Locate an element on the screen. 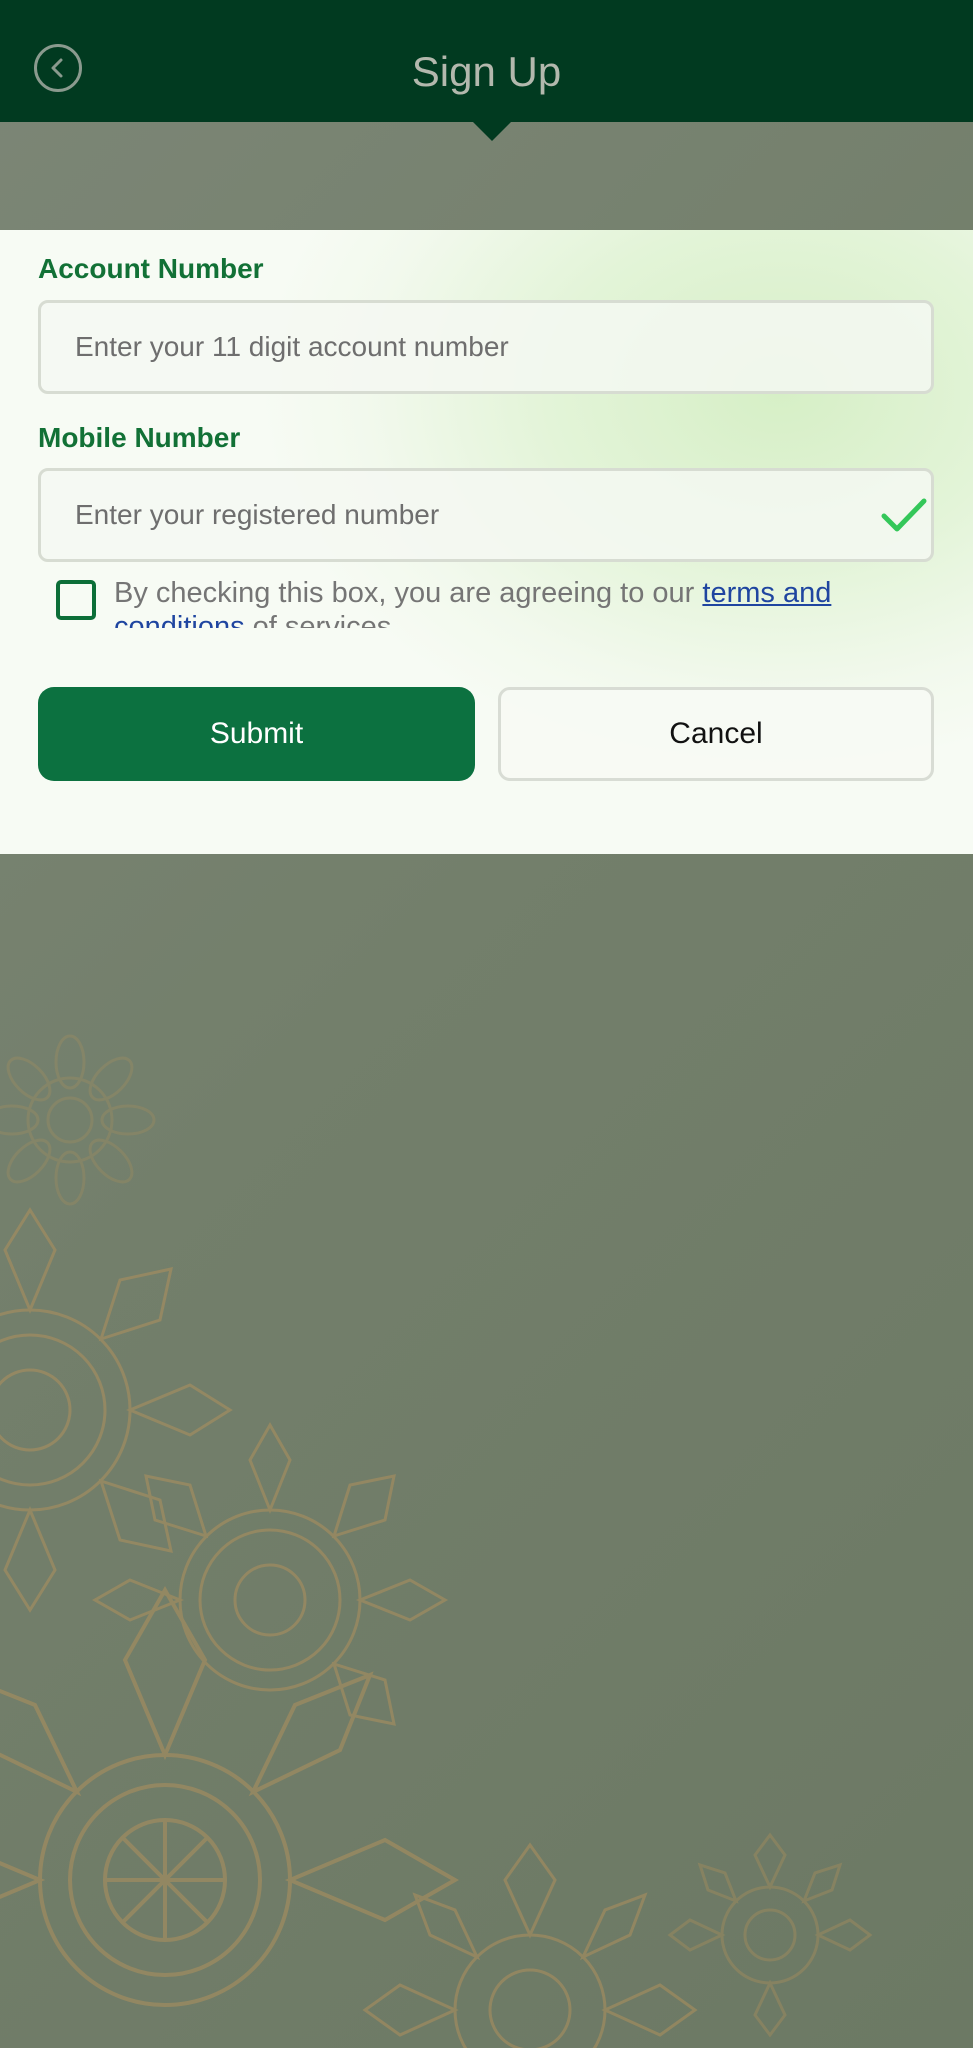 Image resolution: width=973 pixels, height=2048 pixels. cancel-button: Cancel is located at coordinates (716, 734).